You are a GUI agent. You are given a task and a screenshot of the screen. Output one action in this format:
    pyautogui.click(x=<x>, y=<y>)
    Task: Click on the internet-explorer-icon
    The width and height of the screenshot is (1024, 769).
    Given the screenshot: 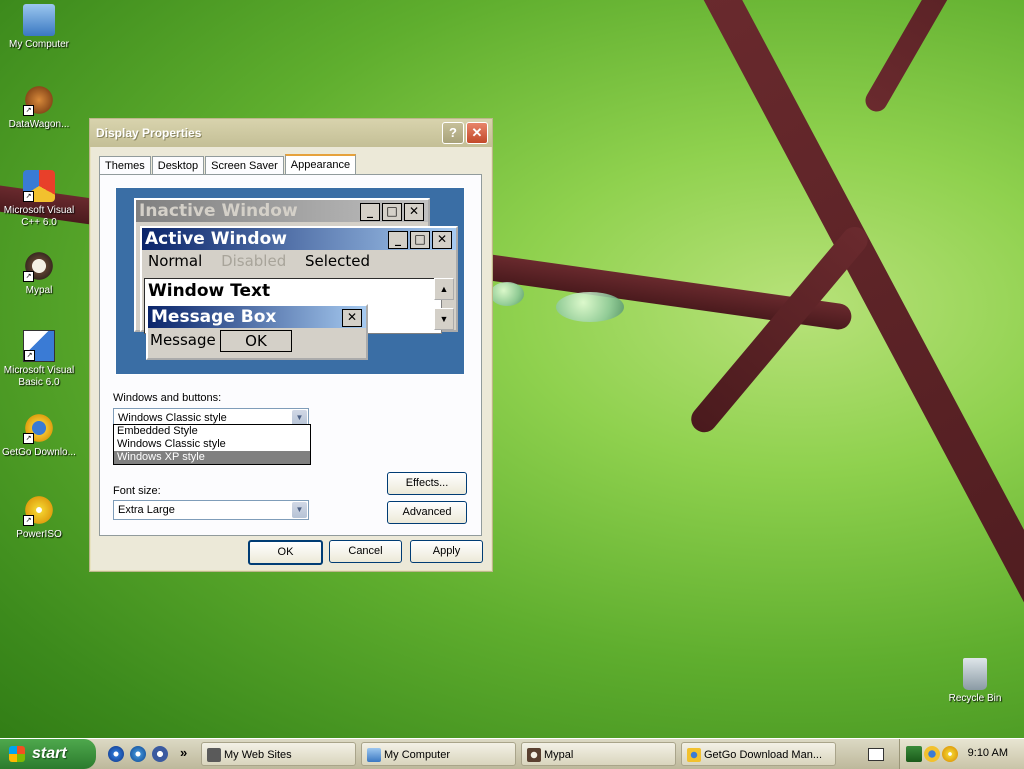 What is the action you would take?
    pyautogui.click(x=116, y=754)
    